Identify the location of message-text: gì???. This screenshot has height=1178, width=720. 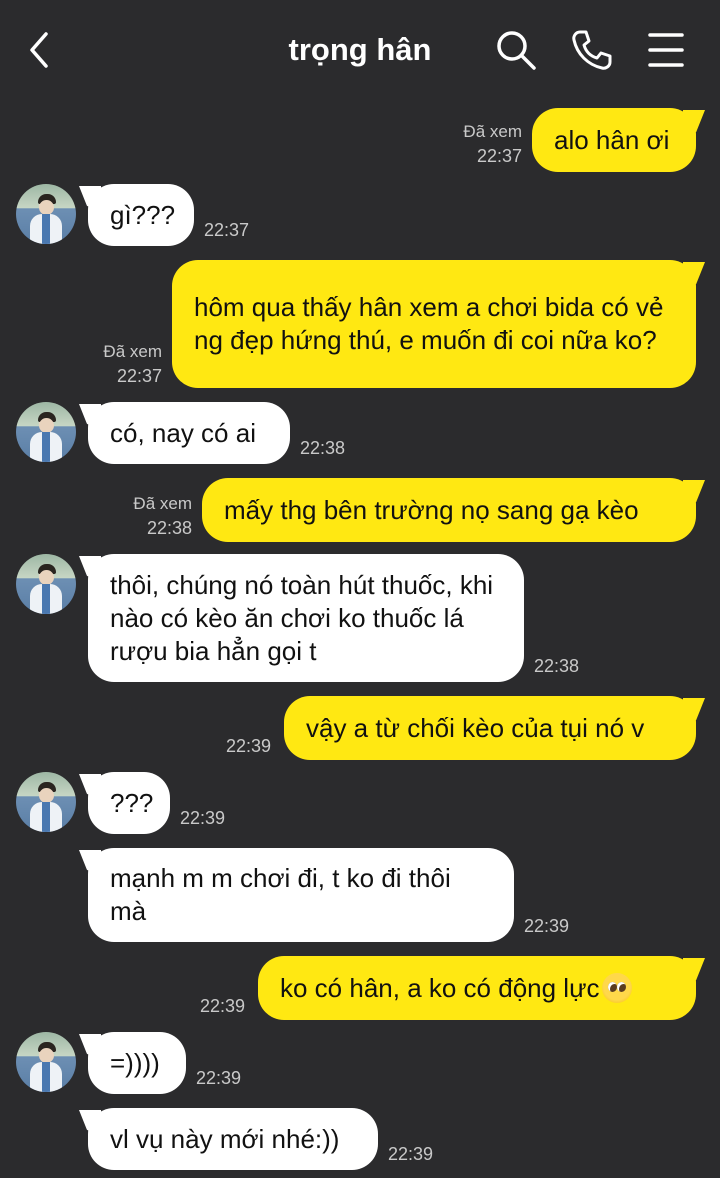
(143, 214).